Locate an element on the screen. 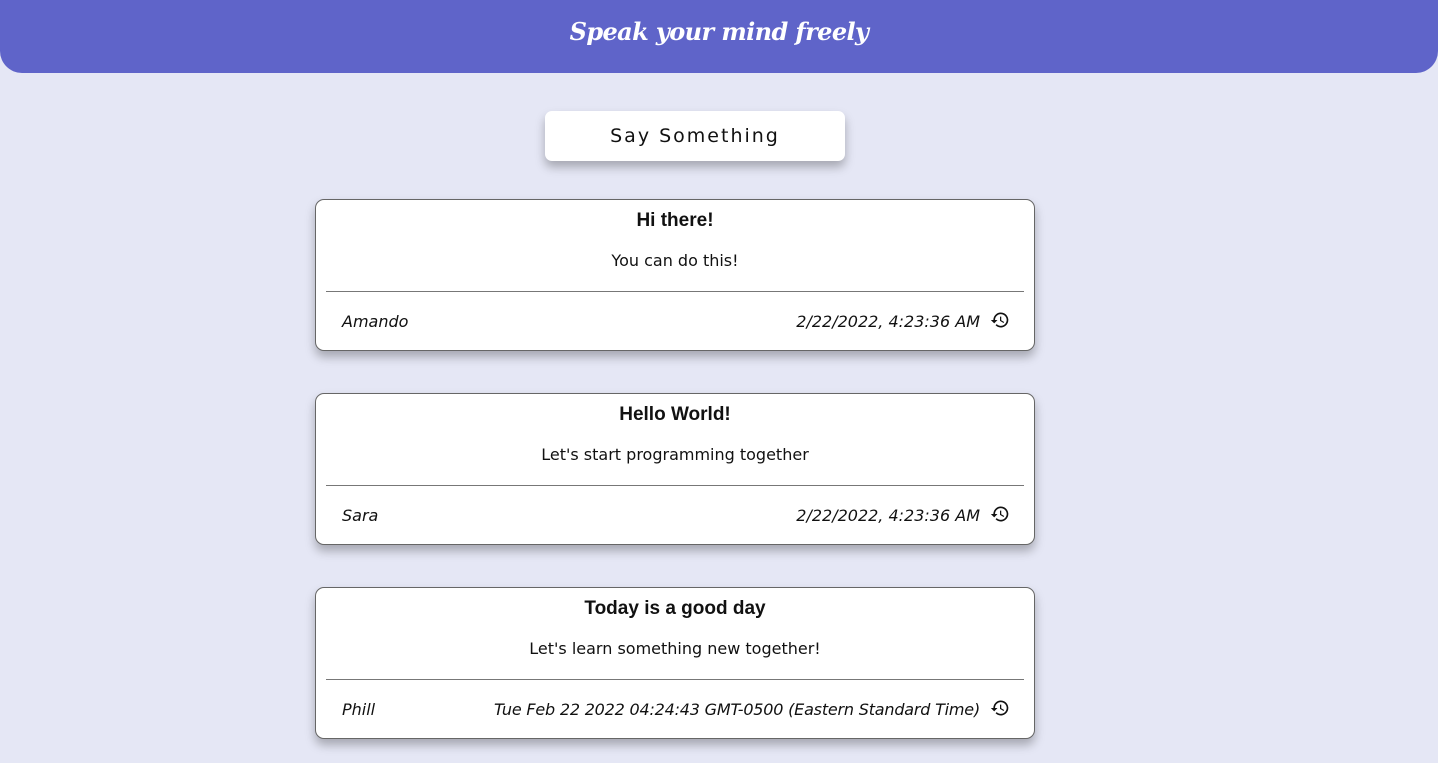 Image resolution: width=1438 pixels, height=763 pixels. app-title-clipped is located at coordinates (620, 1).